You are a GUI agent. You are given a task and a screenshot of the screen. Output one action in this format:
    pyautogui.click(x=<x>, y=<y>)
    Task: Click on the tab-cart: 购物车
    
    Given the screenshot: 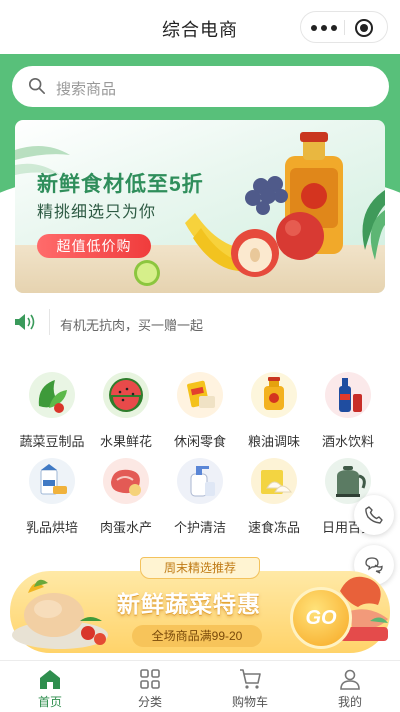 What is the action you would take?
    pyautogui.click(x=250, y=686)
    